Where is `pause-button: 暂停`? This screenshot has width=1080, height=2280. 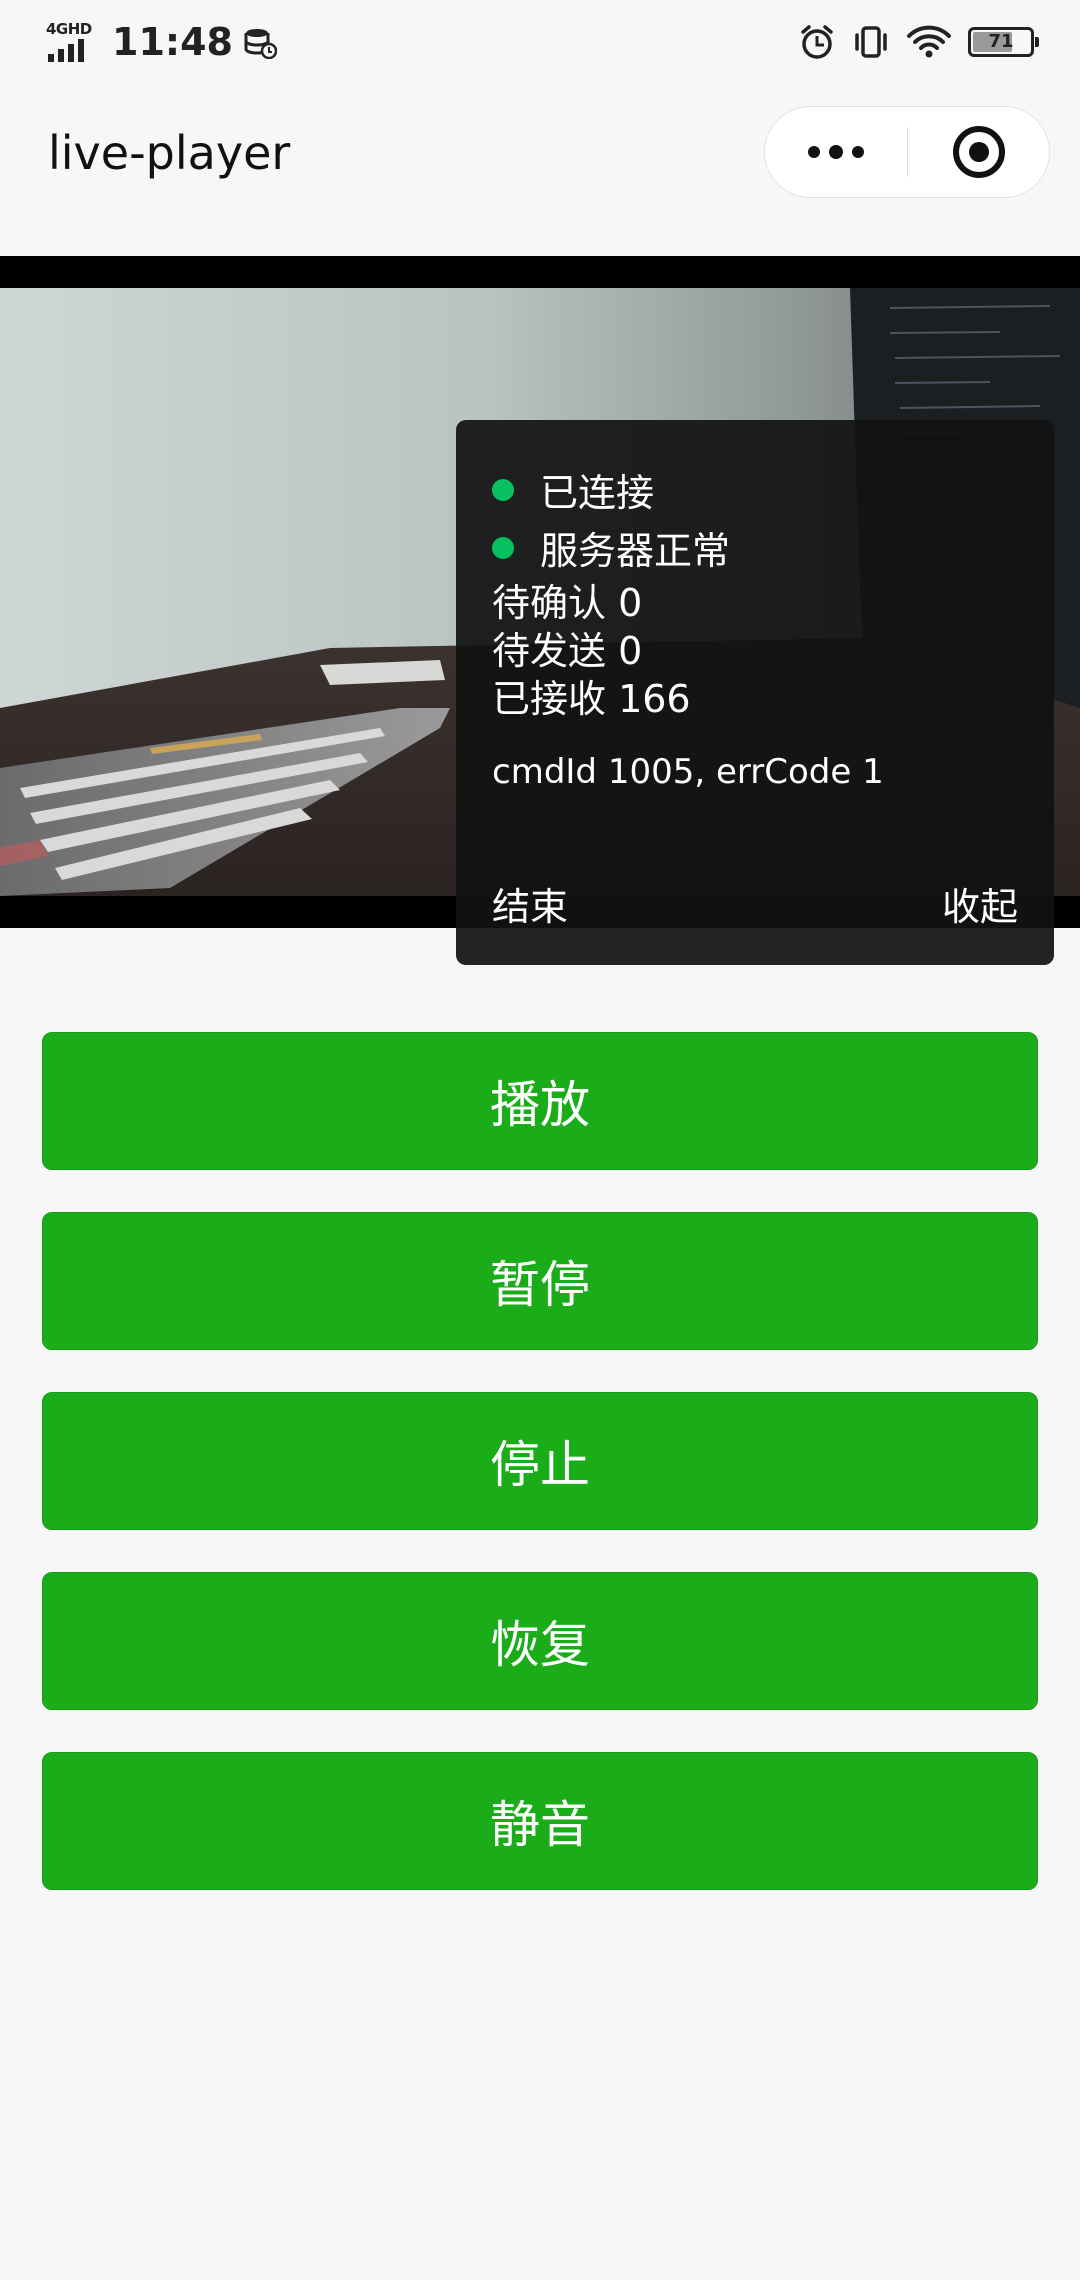
pause-button: 暂停 is located at coordinates (540, 1281).